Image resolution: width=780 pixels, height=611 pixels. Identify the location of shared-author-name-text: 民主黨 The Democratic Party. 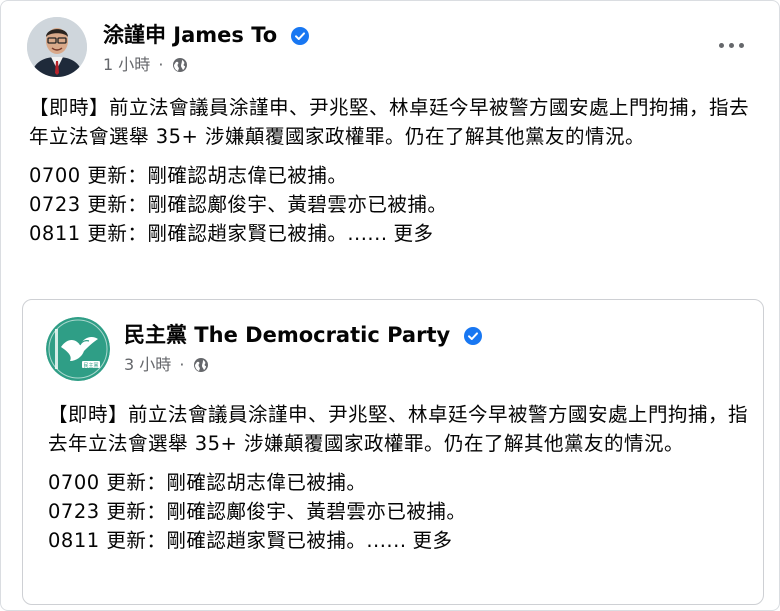
(287, 335).